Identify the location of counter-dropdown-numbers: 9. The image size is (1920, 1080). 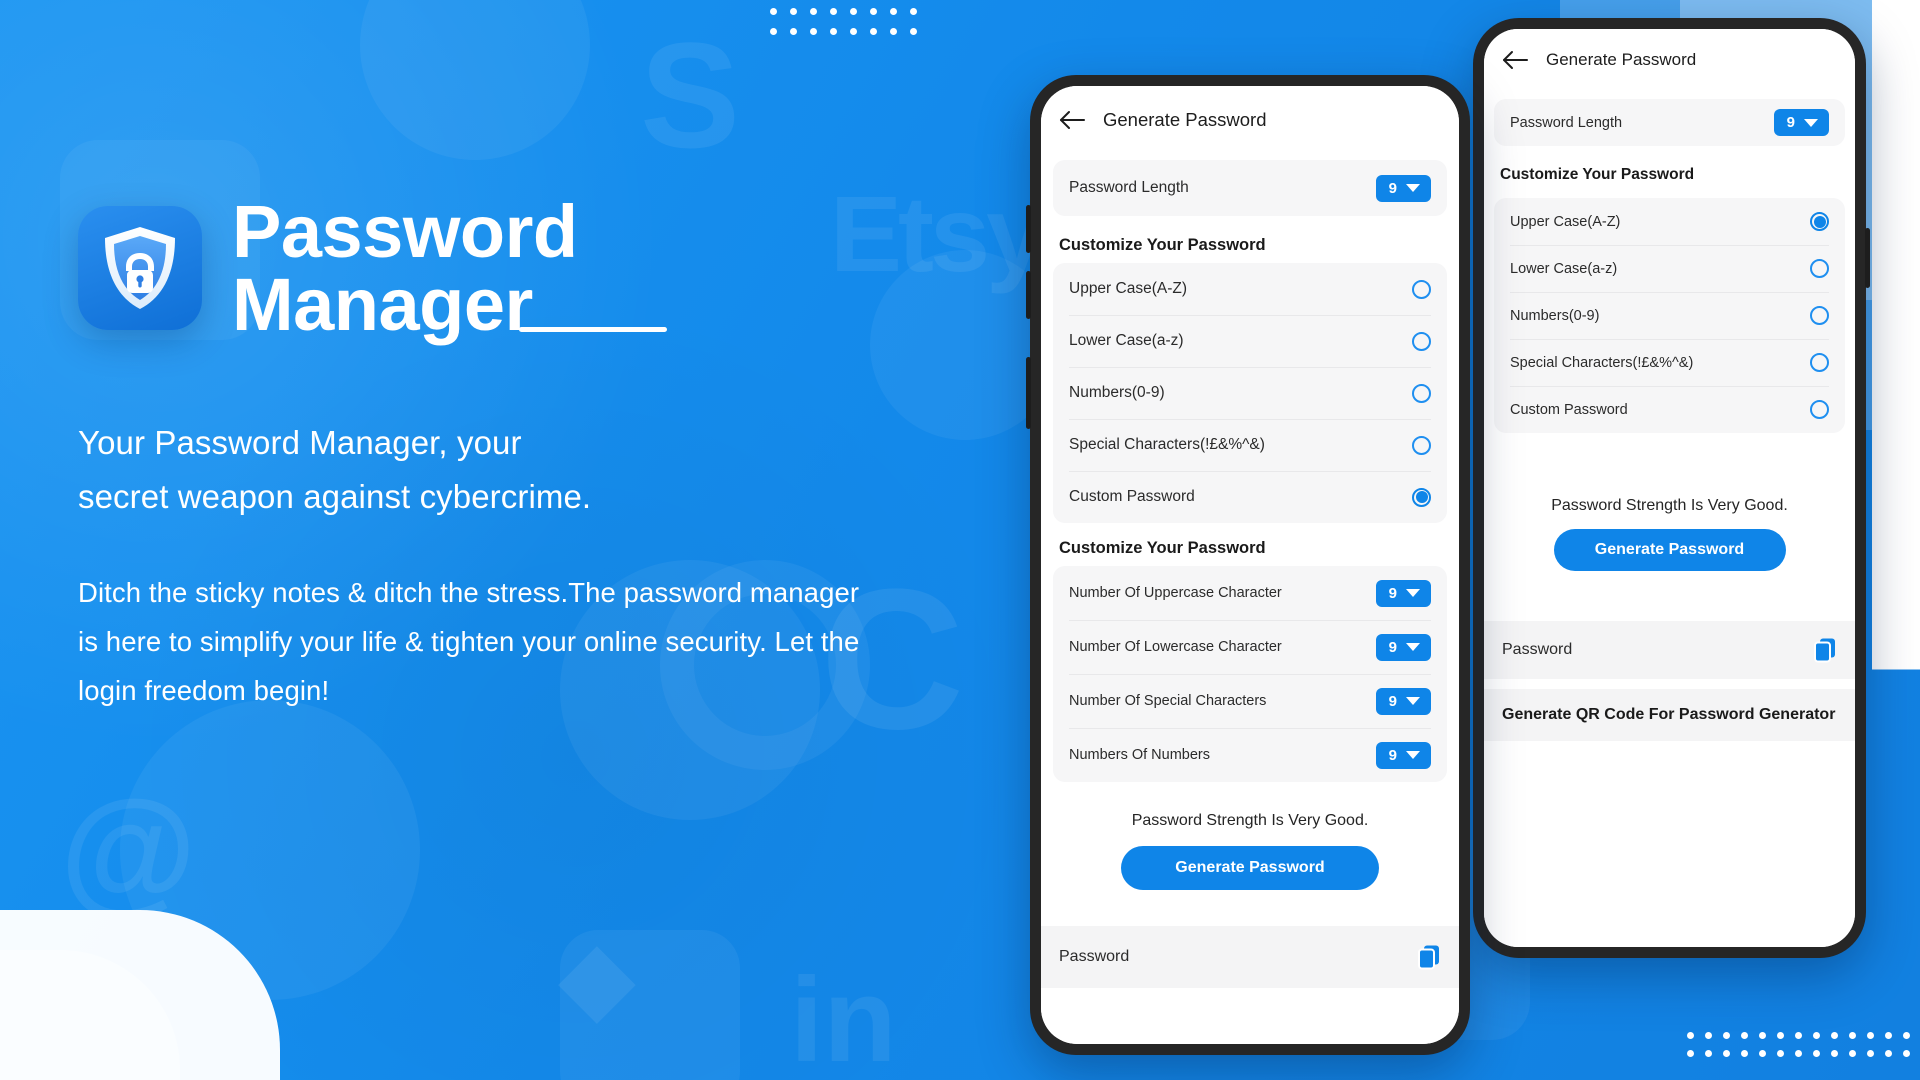
(1403, 755).